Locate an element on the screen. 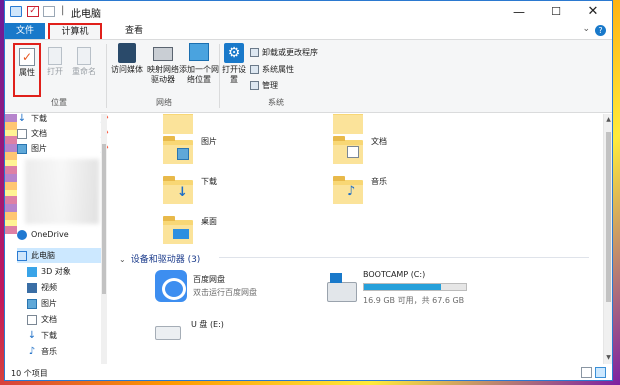 This screenshot has width=620, height=385. folder-label: 图片 is located at coordinates (209, 141).